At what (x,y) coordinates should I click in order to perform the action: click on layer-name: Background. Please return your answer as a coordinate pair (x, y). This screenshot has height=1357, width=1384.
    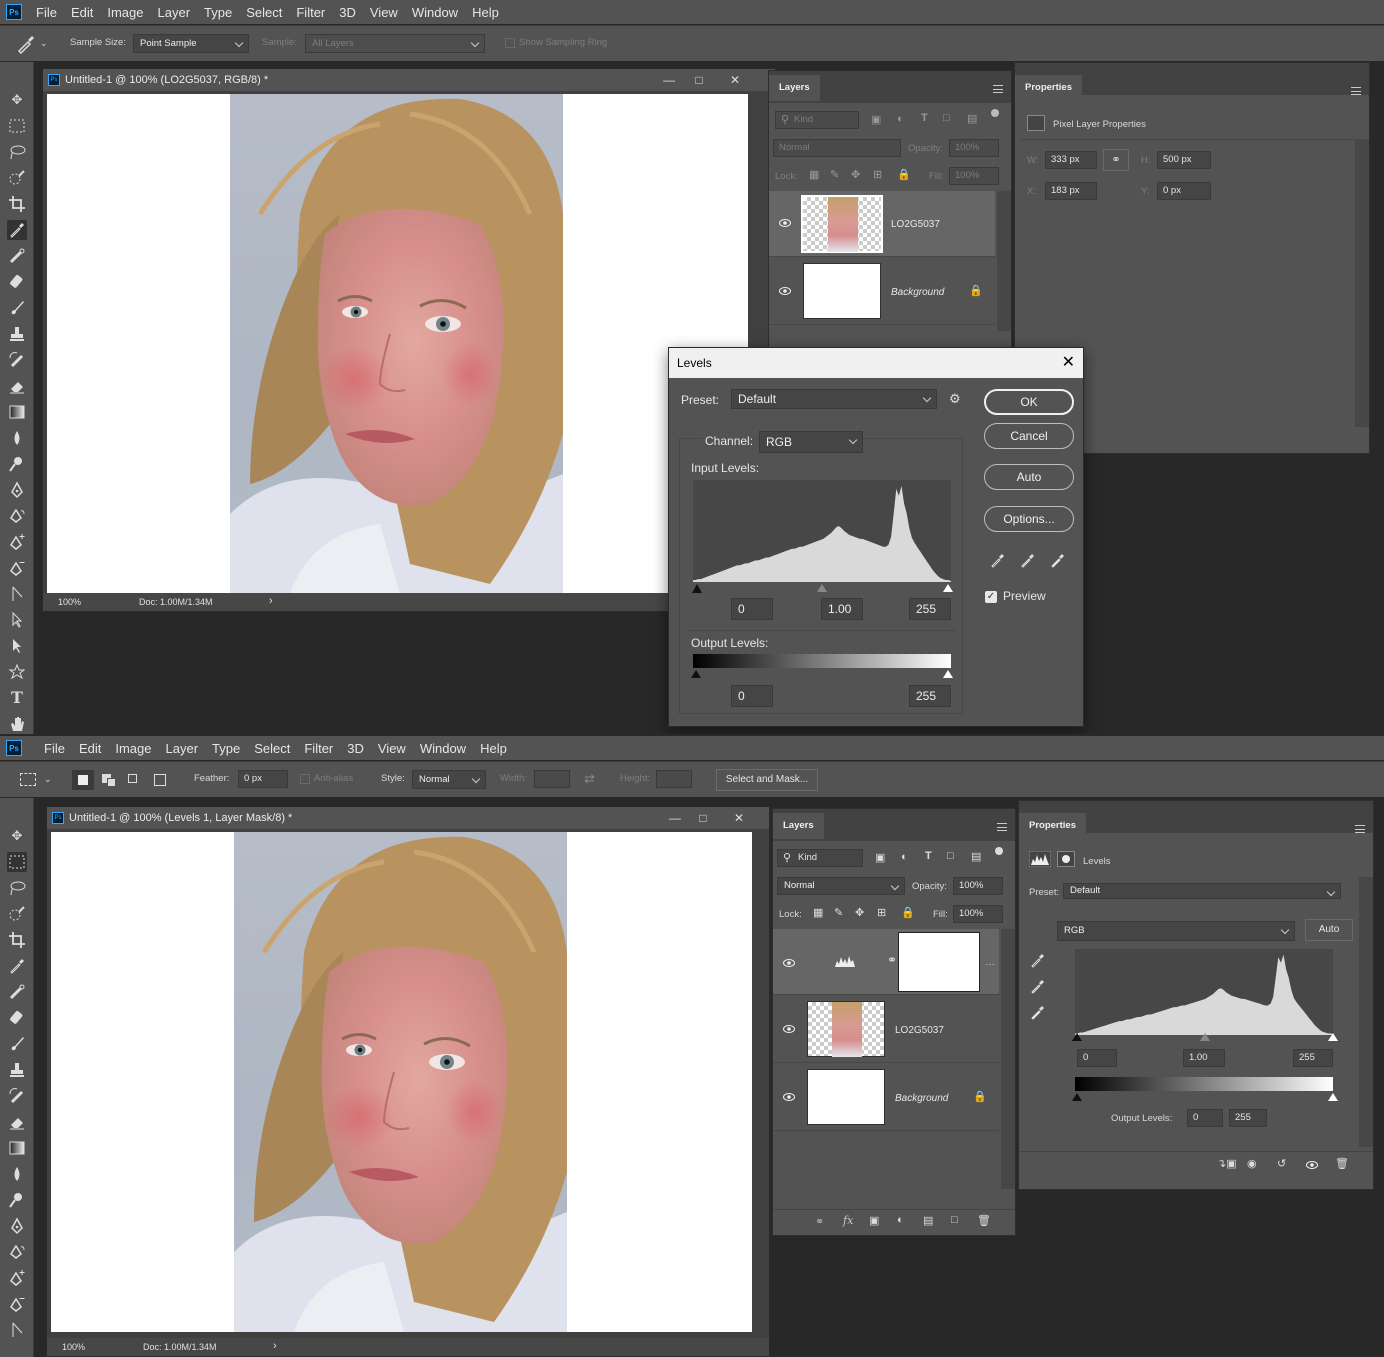
    Looking at the image, I should click on (917, 292).